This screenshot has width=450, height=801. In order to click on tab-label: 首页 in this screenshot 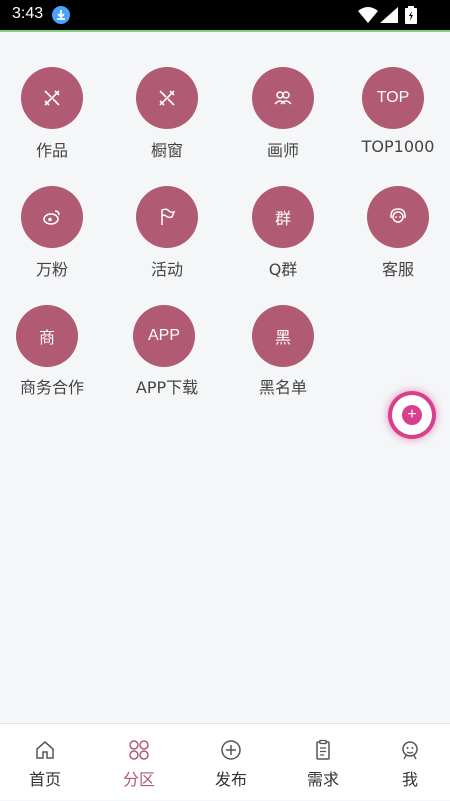, I will do `click(44, 779)`.